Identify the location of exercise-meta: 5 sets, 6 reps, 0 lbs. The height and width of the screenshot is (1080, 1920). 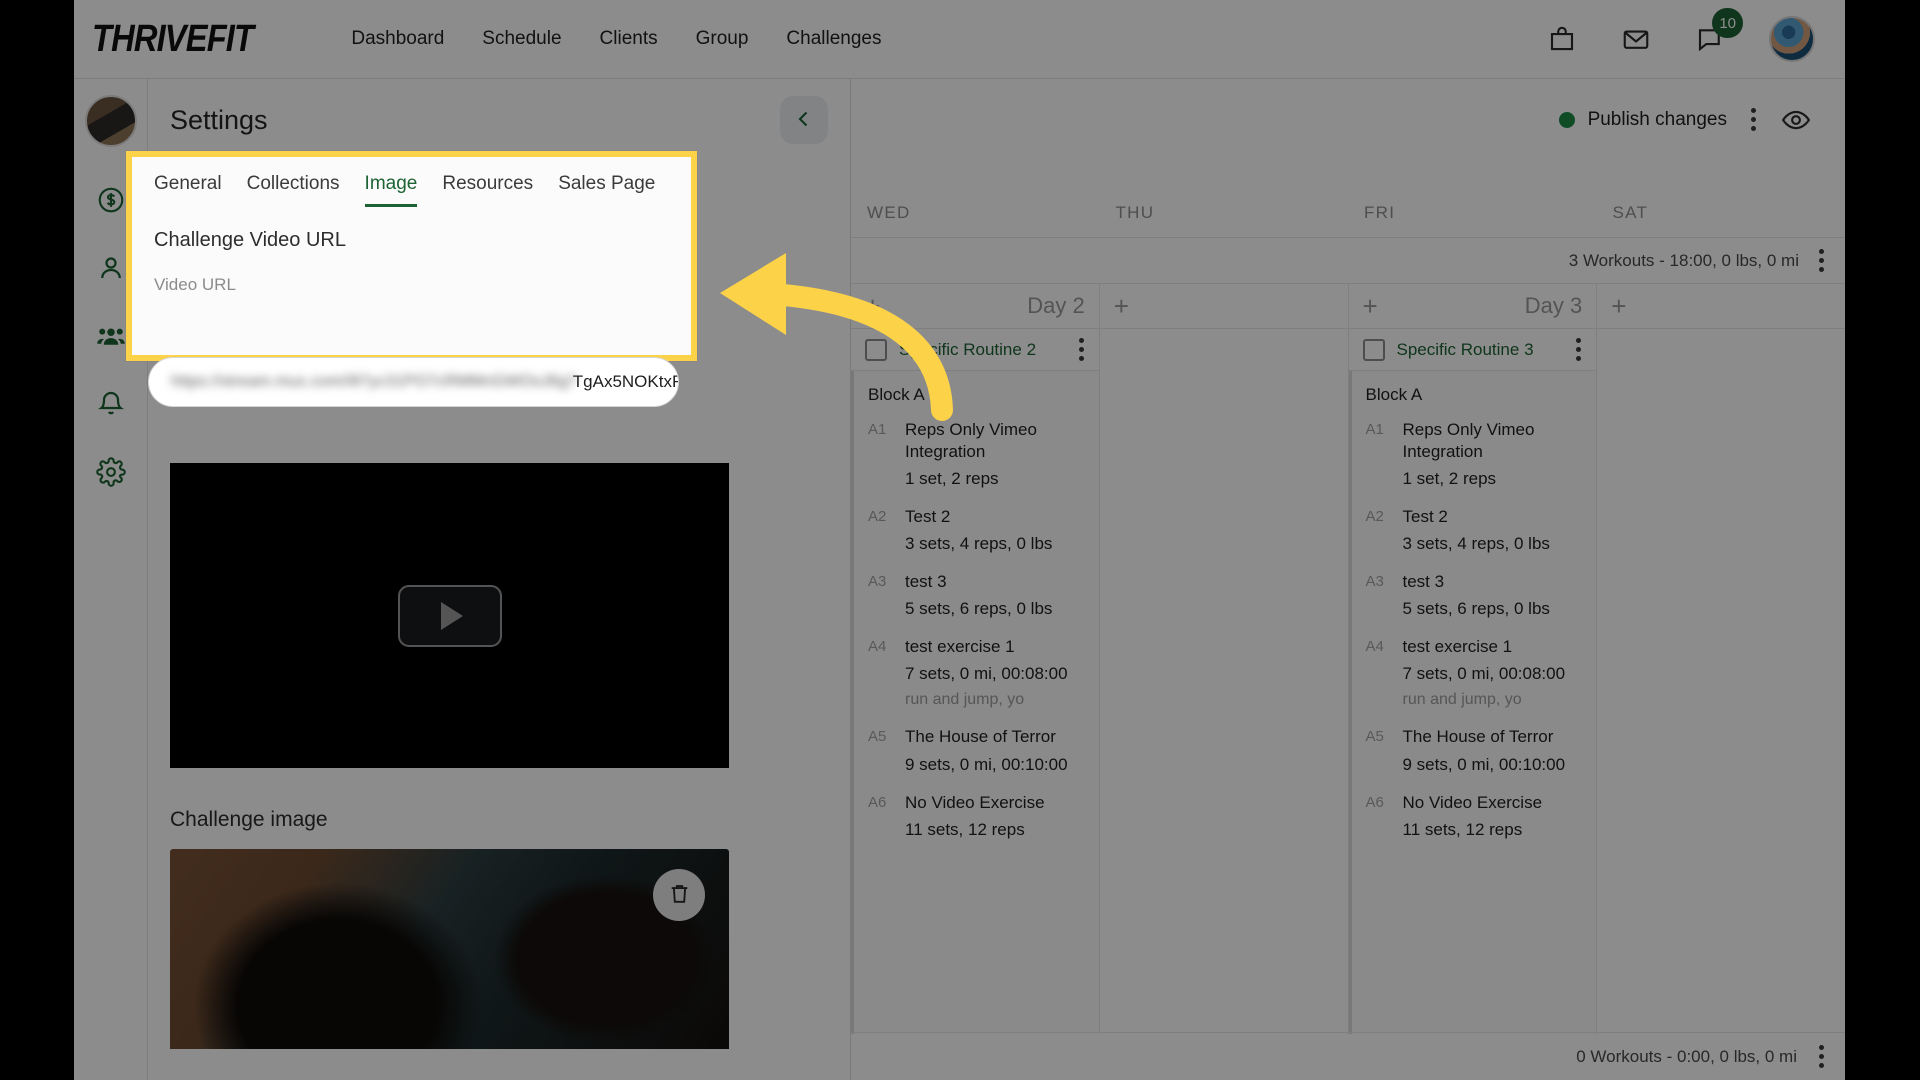
(979, 609).